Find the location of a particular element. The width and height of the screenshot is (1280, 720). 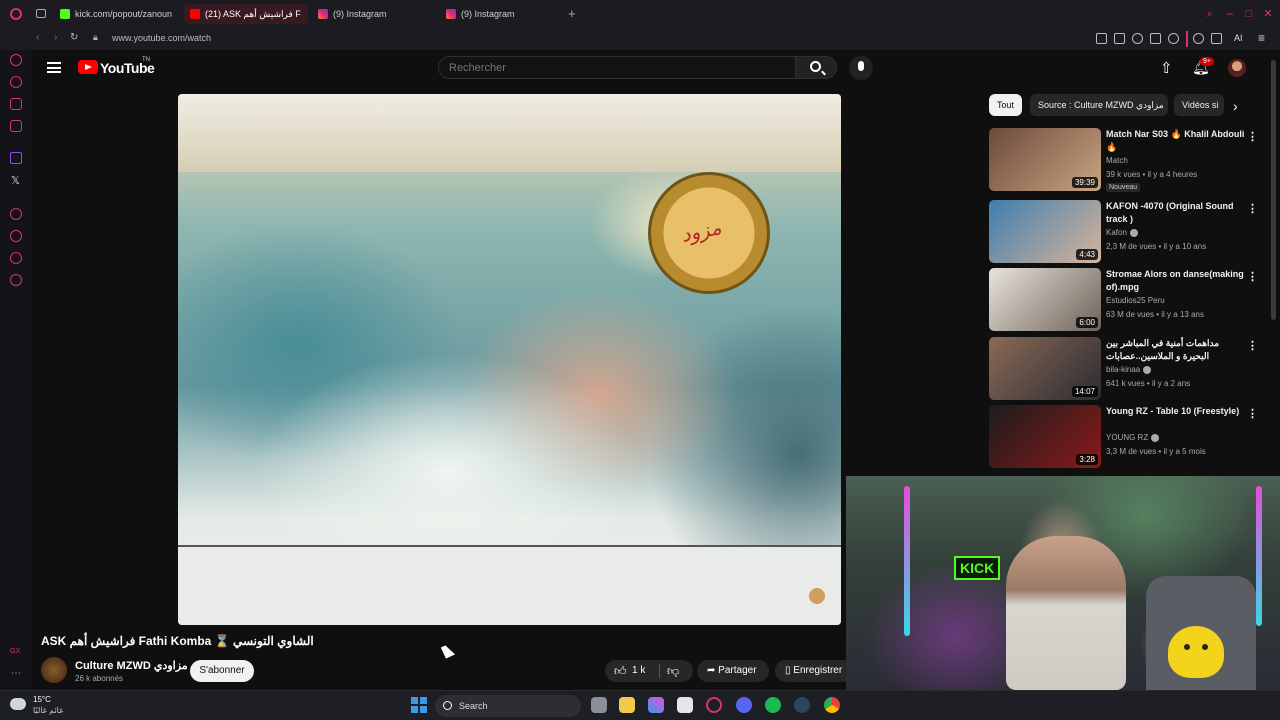

chrome-icon is located at coordinates (832, 705).